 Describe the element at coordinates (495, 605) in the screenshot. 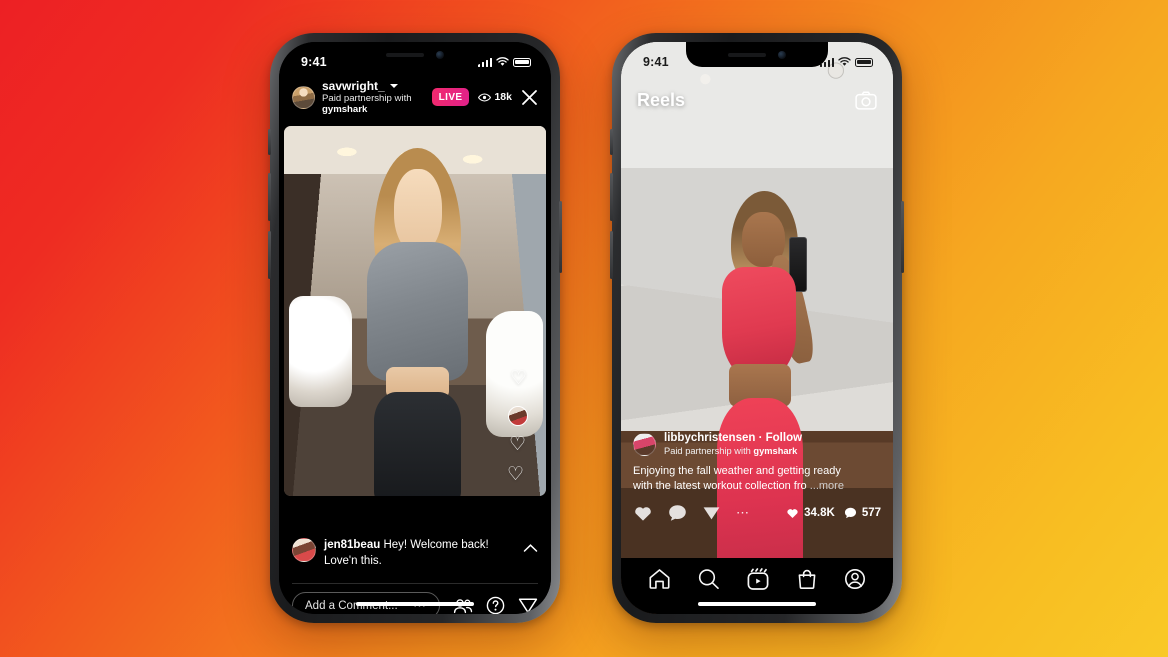

I see `question-circle-icon` at that location.